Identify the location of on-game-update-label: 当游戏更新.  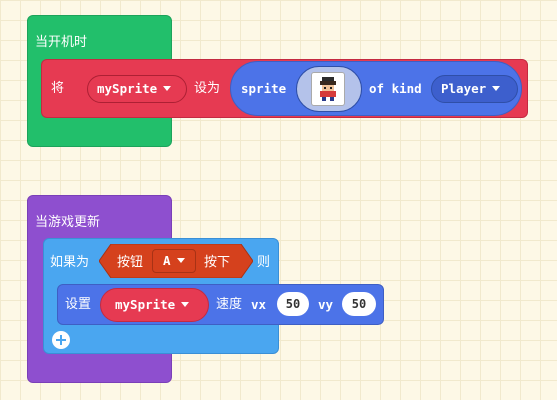
(68, 222).